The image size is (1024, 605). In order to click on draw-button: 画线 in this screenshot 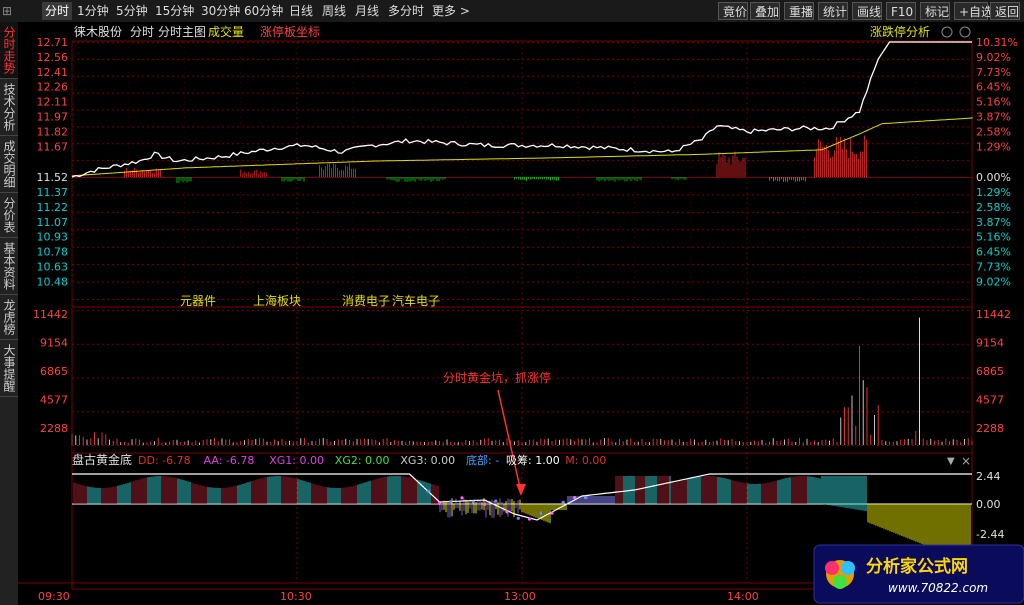, I will do `click(867, 11)`.